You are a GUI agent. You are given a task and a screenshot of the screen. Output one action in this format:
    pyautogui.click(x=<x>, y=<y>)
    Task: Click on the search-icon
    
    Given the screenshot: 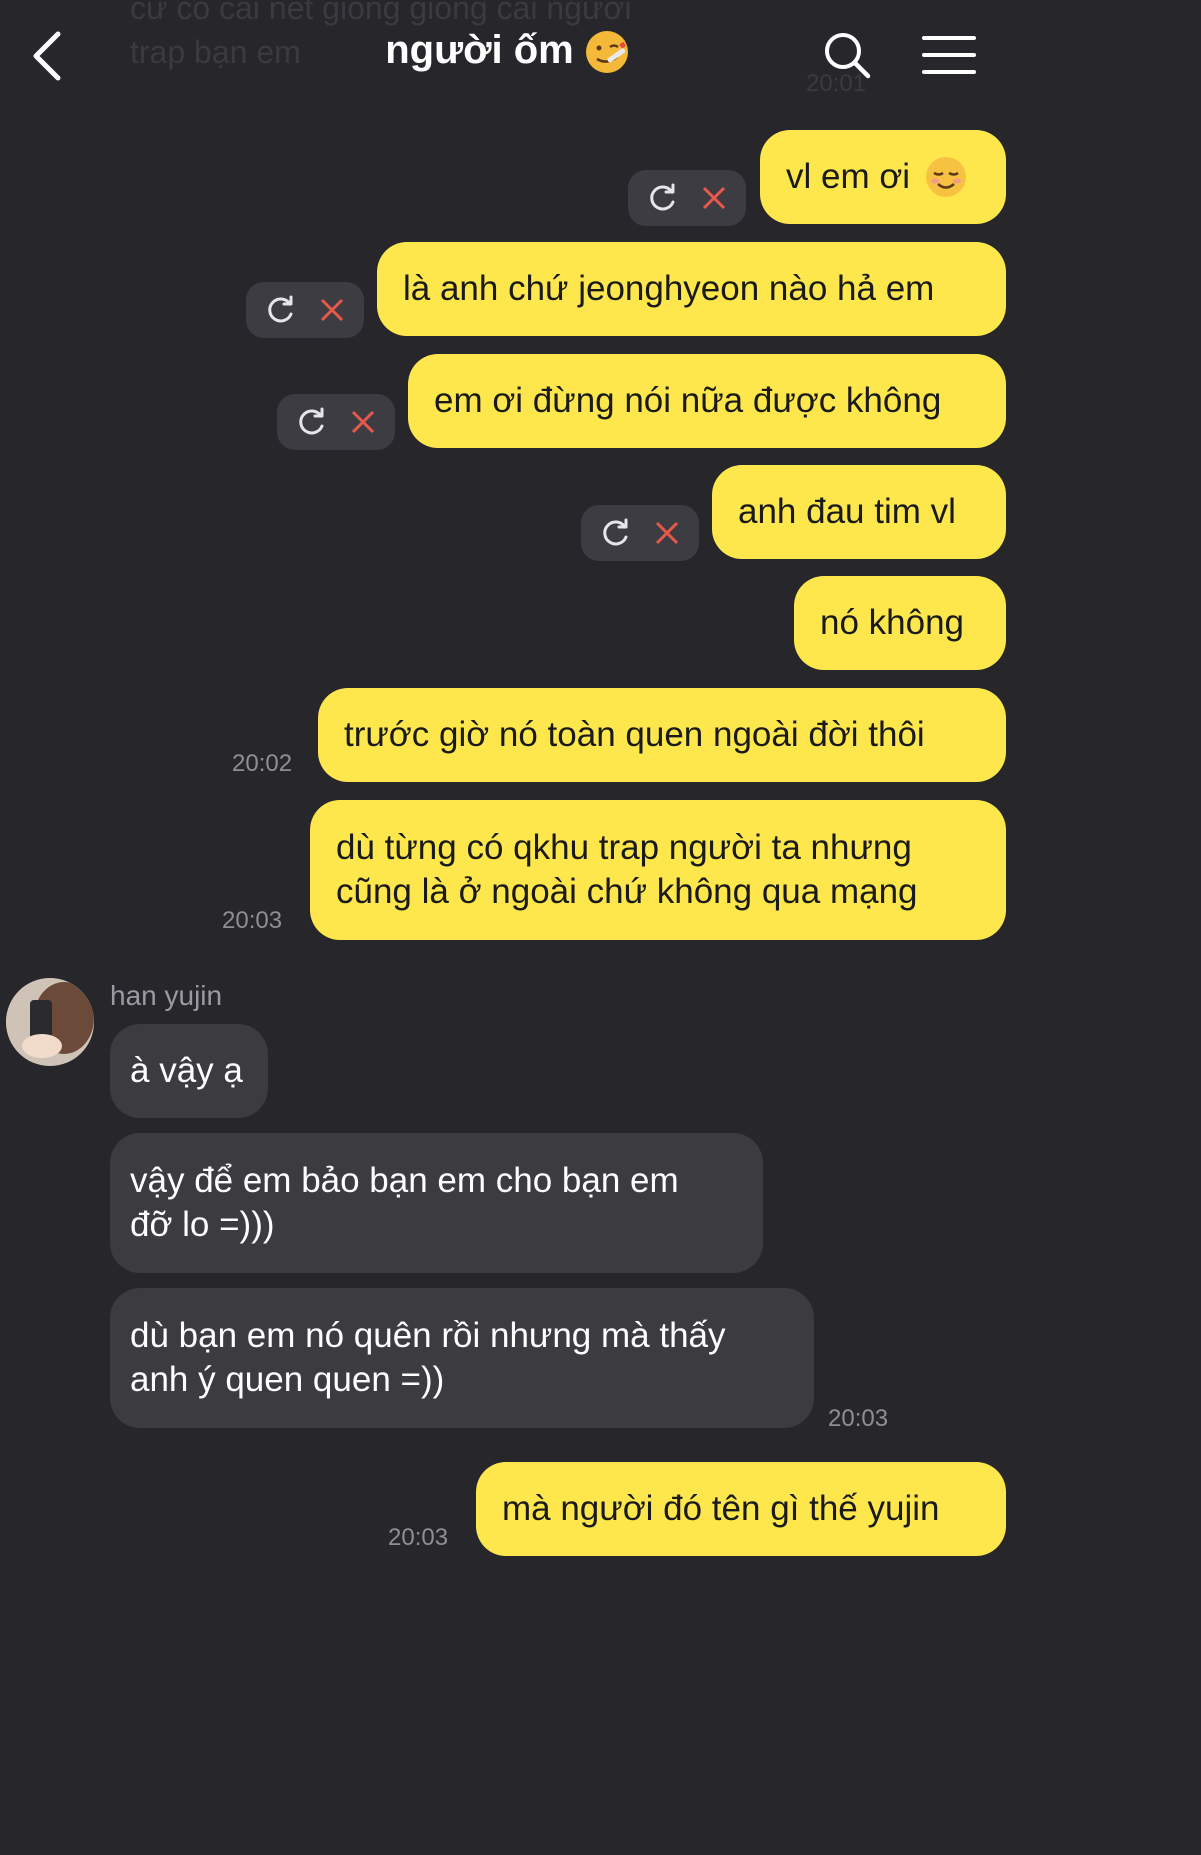 What is the action you would take?
    pyautogui.click(x=848, y=56)
    